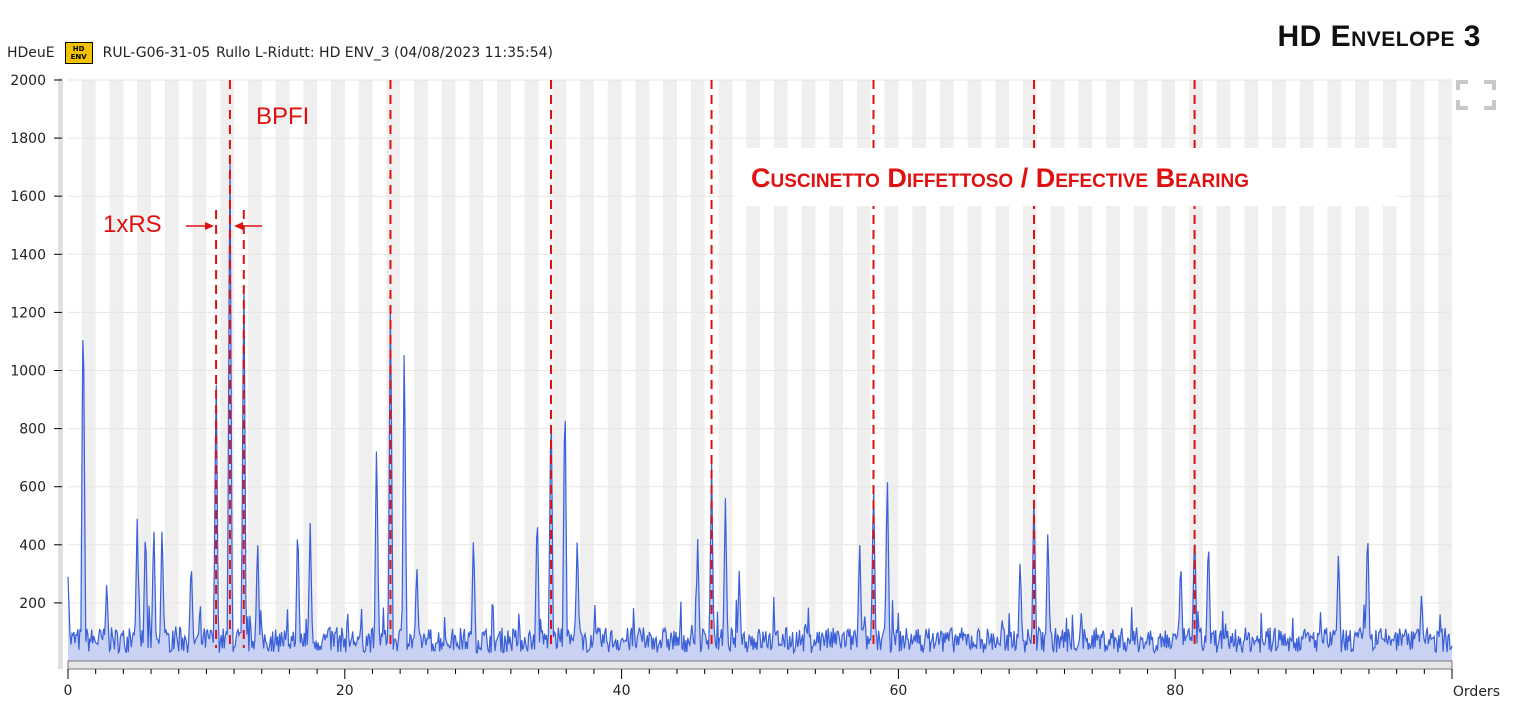 The height and width of the screenshot is (709, 1517). Describe the element at coordinates (68, 691) in the screenshot. I see `x-tick-label: 0` at that location.